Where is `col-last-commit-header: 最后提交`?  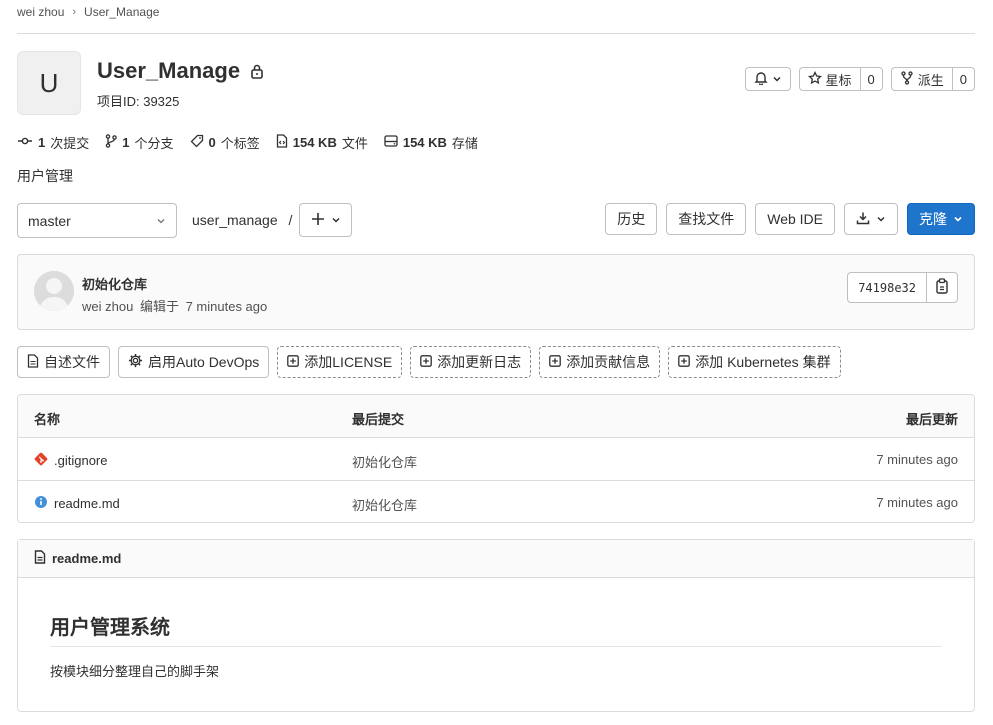 col-last-commit-header: 最后提交 is located at coordinates (378, 419).